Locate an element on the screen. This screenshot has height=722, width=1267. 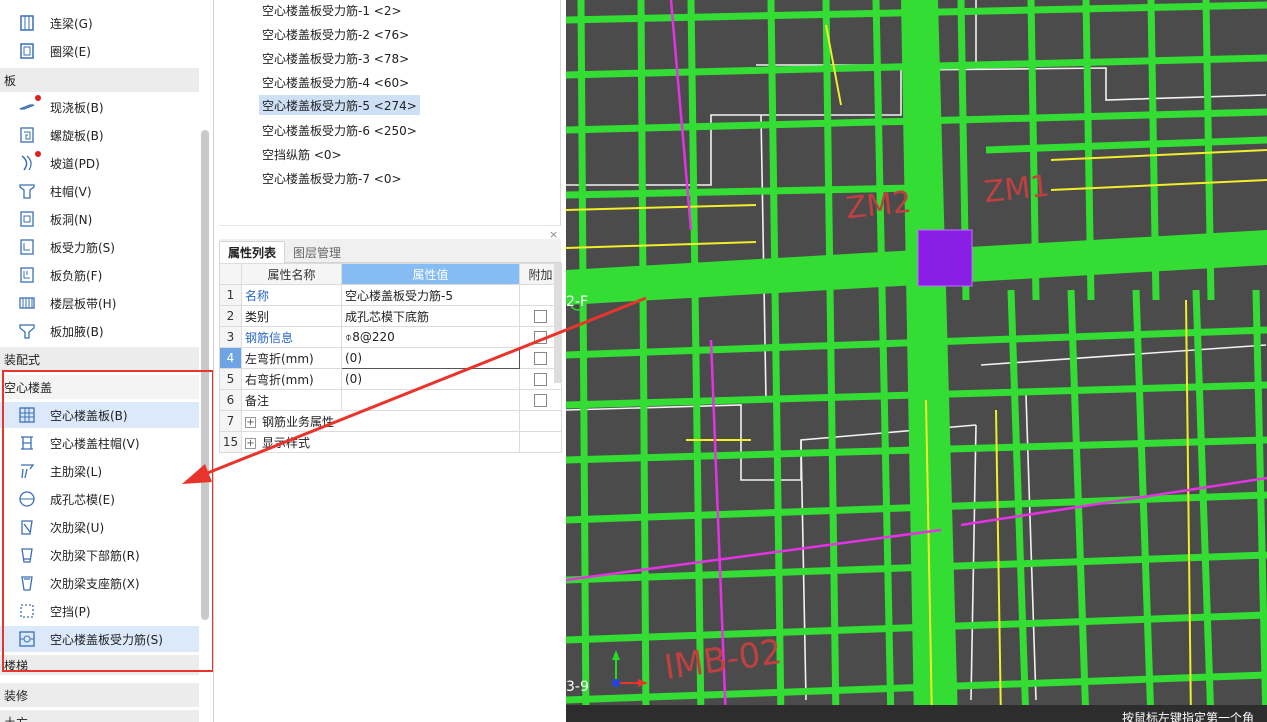
row-index: 7 is located at coordinates (230, 421).